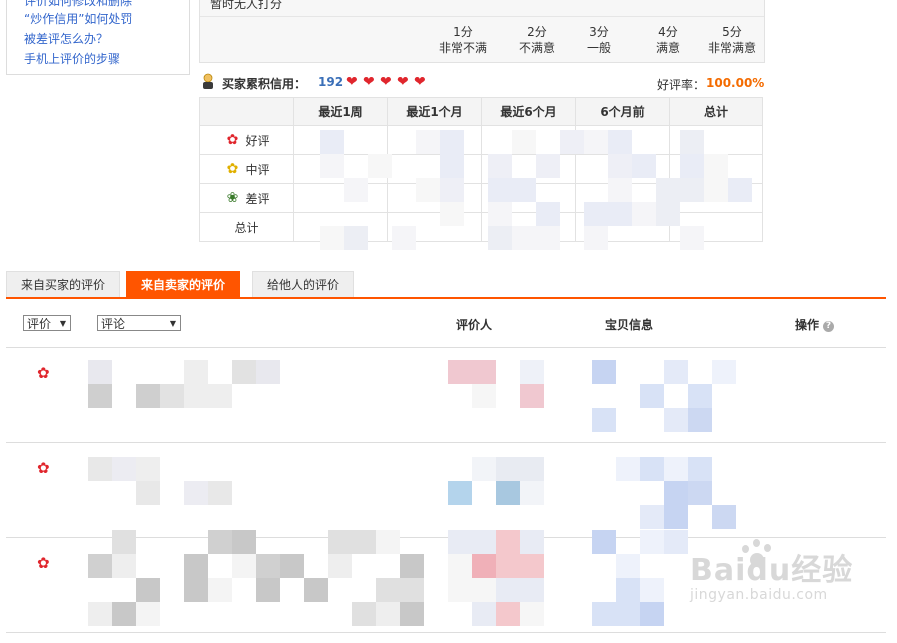 This screenshot has width=897, height=643. What do you see at coordinates (39, 324) in the screenshot?
I see `select-value: 评价` at bounding box center [39, 324].